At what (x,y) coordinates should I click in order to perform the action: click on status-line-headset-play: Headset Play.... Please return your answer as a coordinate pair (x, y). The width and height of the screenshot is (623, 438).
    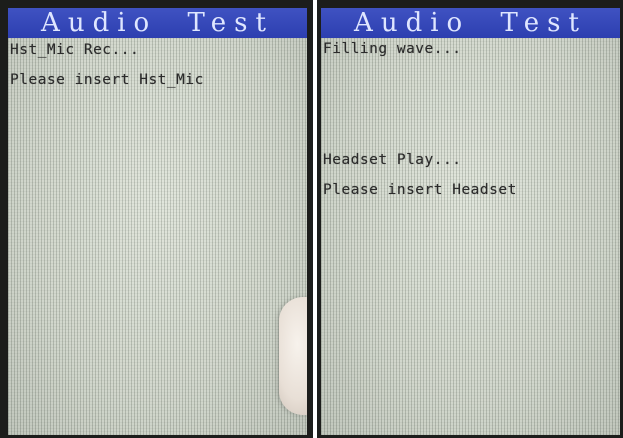
    Looking at the image, I should click on (392, 160).